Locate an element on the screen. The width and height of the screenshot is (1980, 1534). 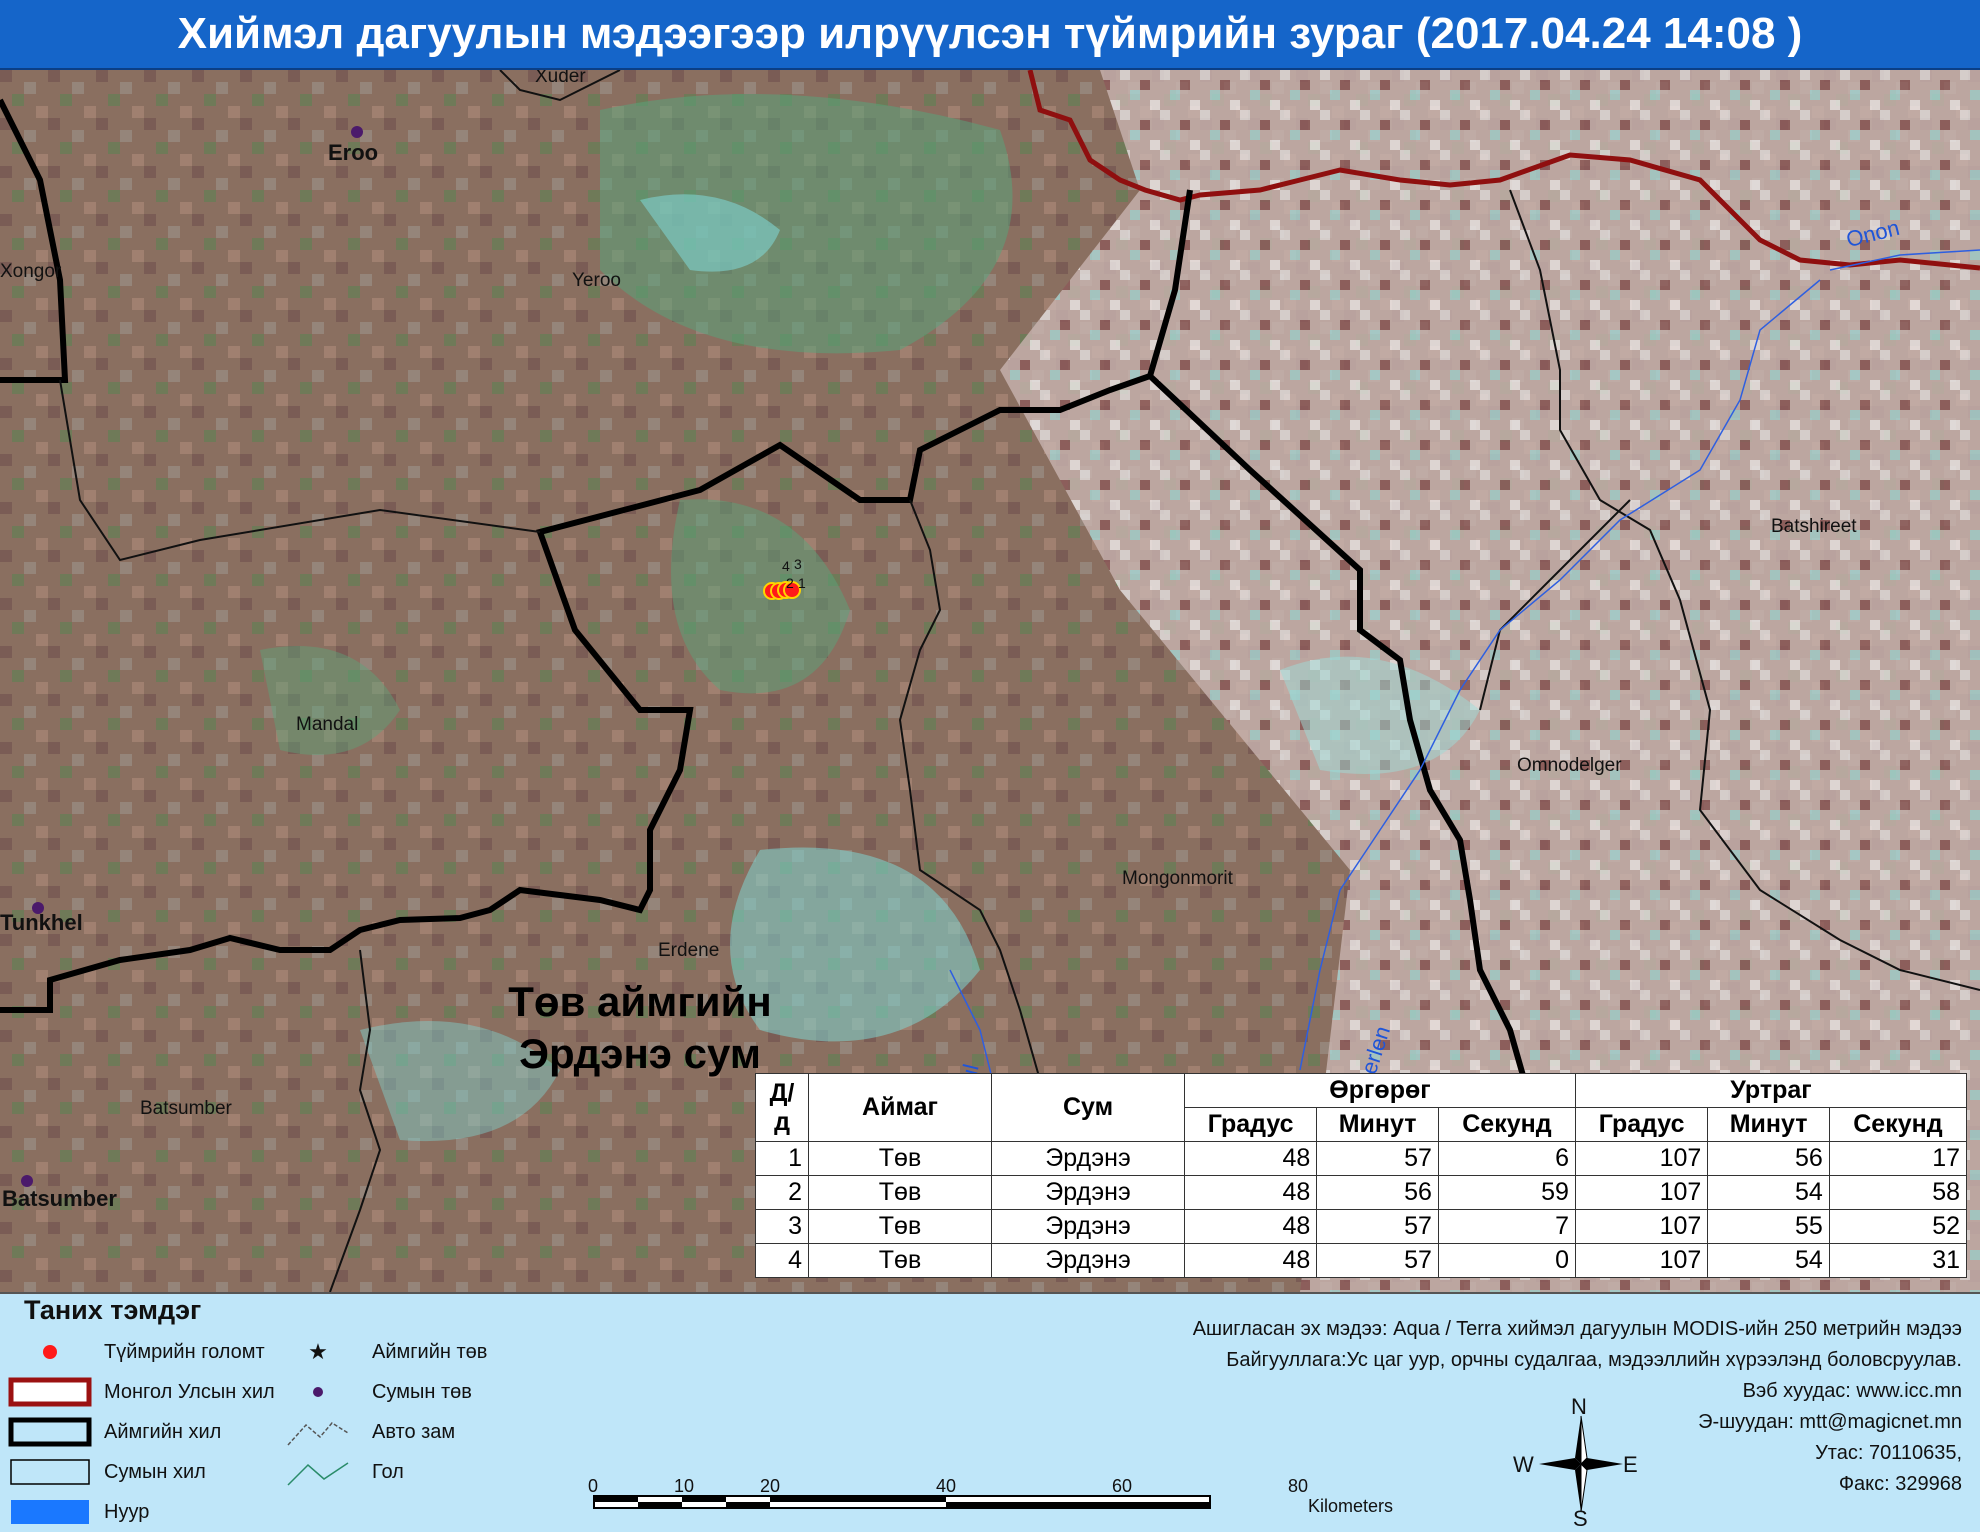
legend-item: Сумын хил is located at coordinates (103, 1472).